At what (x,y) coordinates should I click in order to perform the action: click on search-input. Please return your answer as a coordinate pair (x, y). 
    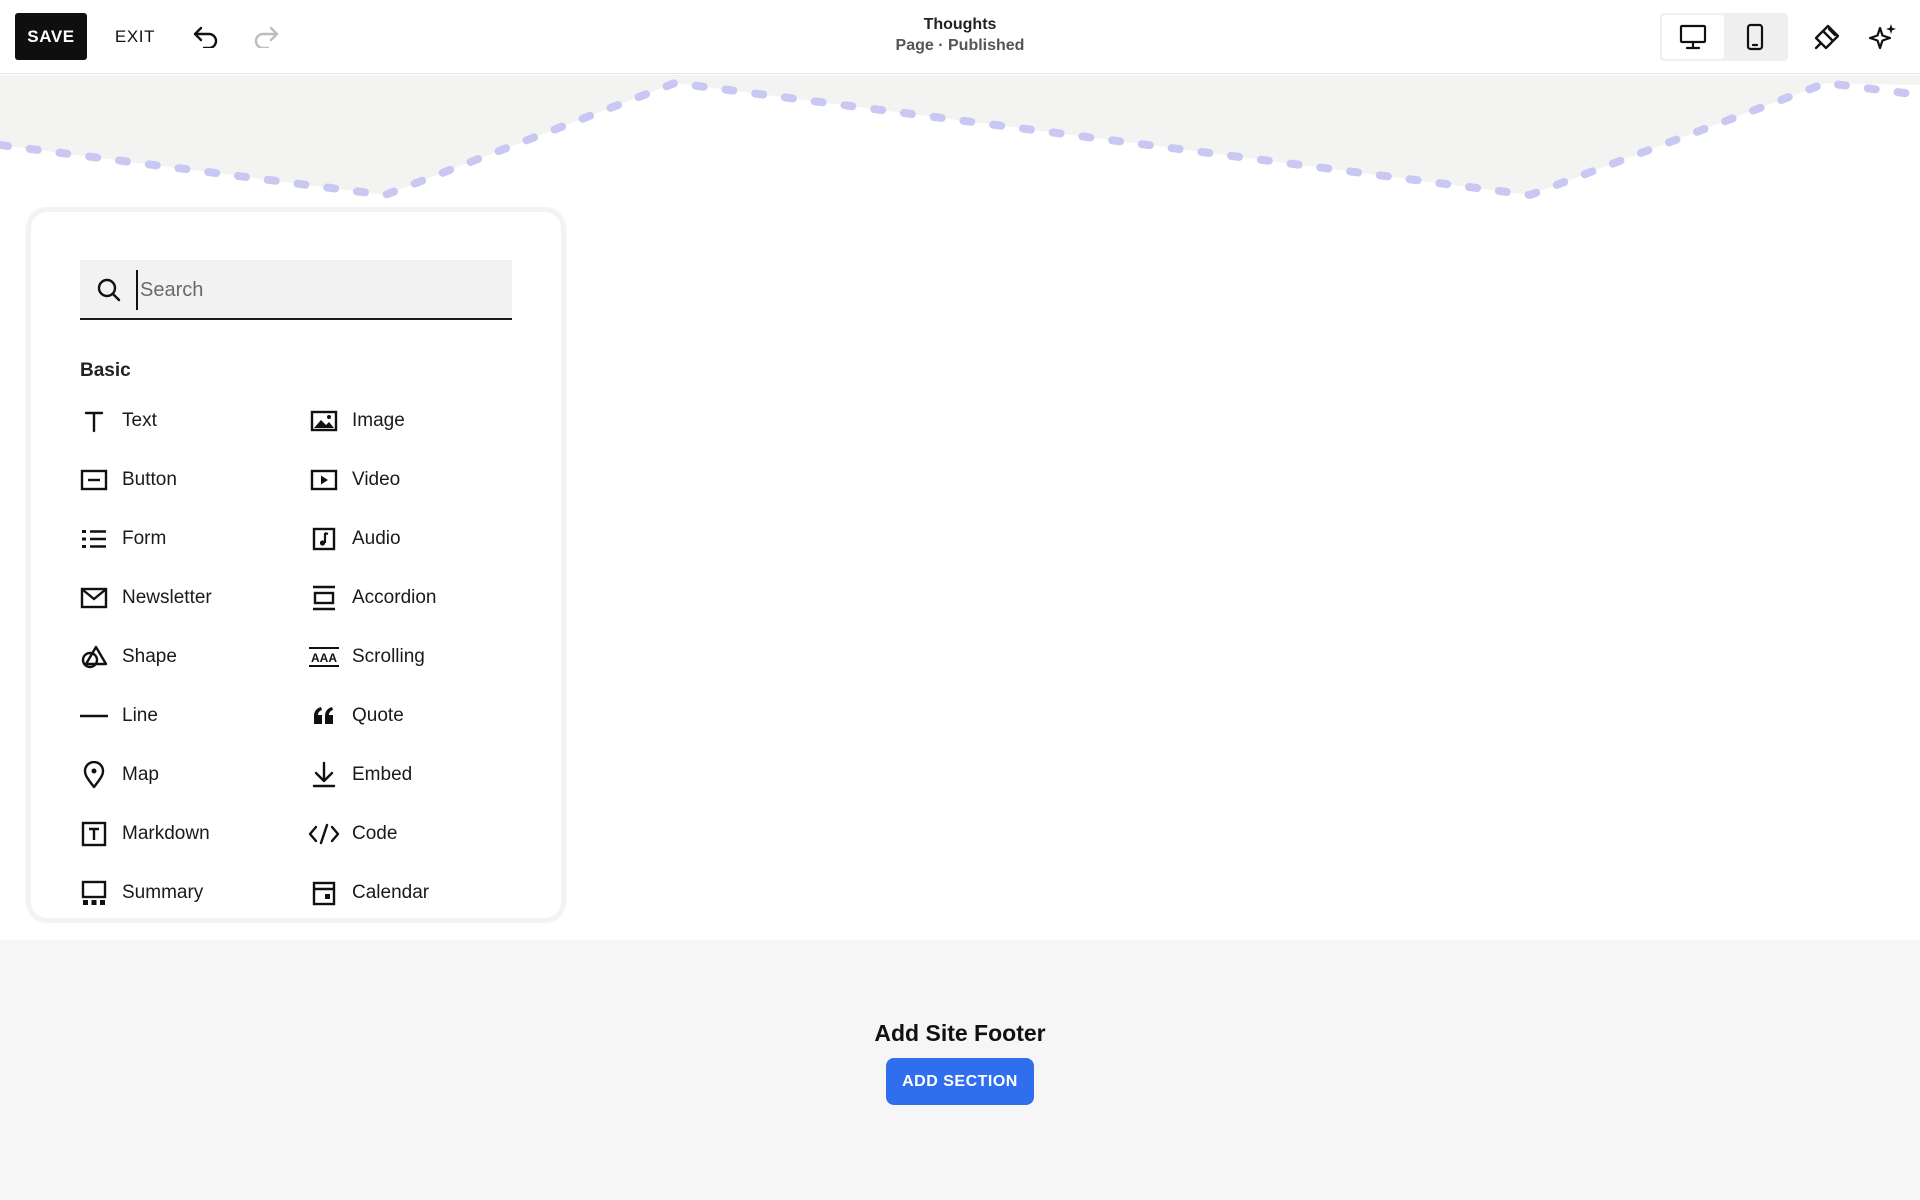
    Looking at the image, I should click on (316, 290).